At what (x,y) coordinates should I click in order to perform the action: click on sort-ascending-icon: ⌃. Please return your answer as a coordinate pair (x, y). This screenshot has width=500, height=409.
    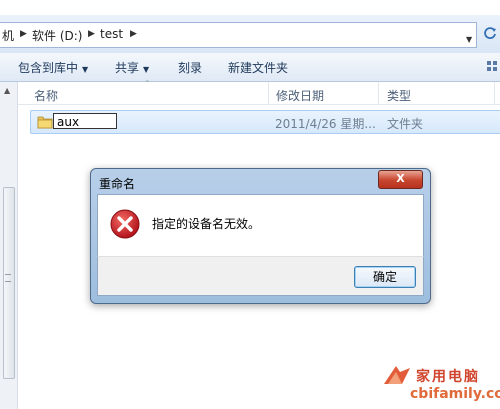
    Looking at the image, I should click on (147, 83).